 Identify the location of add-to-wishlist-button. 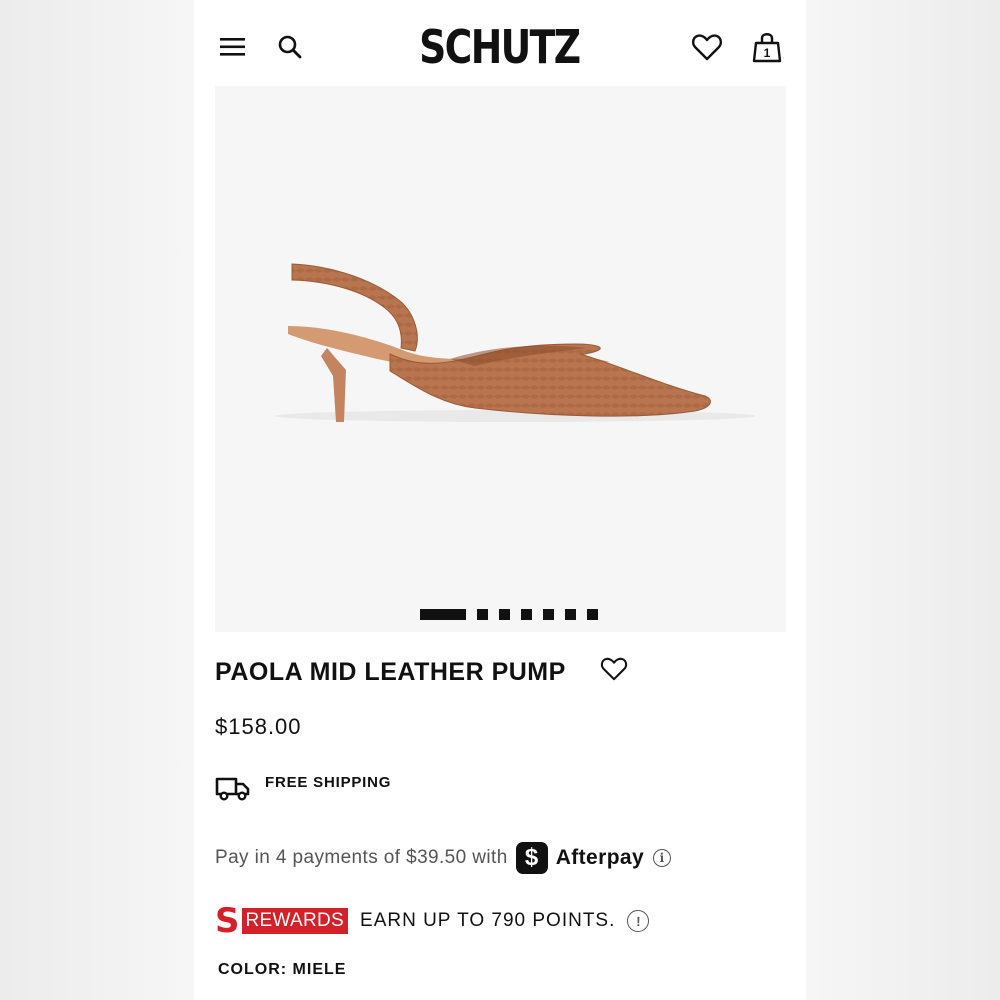
(615, 671).